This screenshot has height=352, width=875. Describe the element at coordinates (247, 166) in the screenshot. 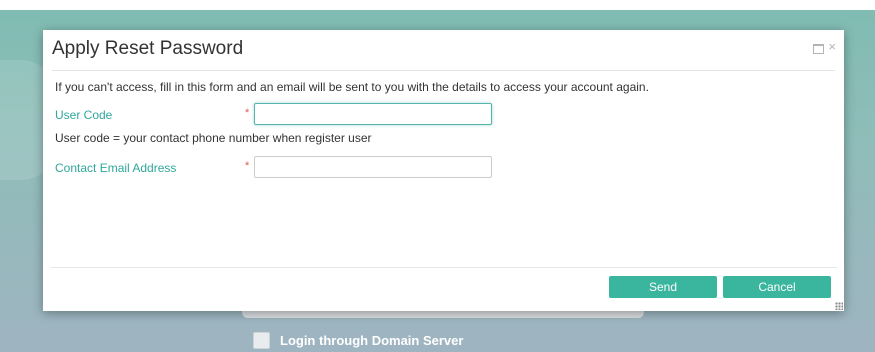

I see `contact-email-required-mark: *` at that location.